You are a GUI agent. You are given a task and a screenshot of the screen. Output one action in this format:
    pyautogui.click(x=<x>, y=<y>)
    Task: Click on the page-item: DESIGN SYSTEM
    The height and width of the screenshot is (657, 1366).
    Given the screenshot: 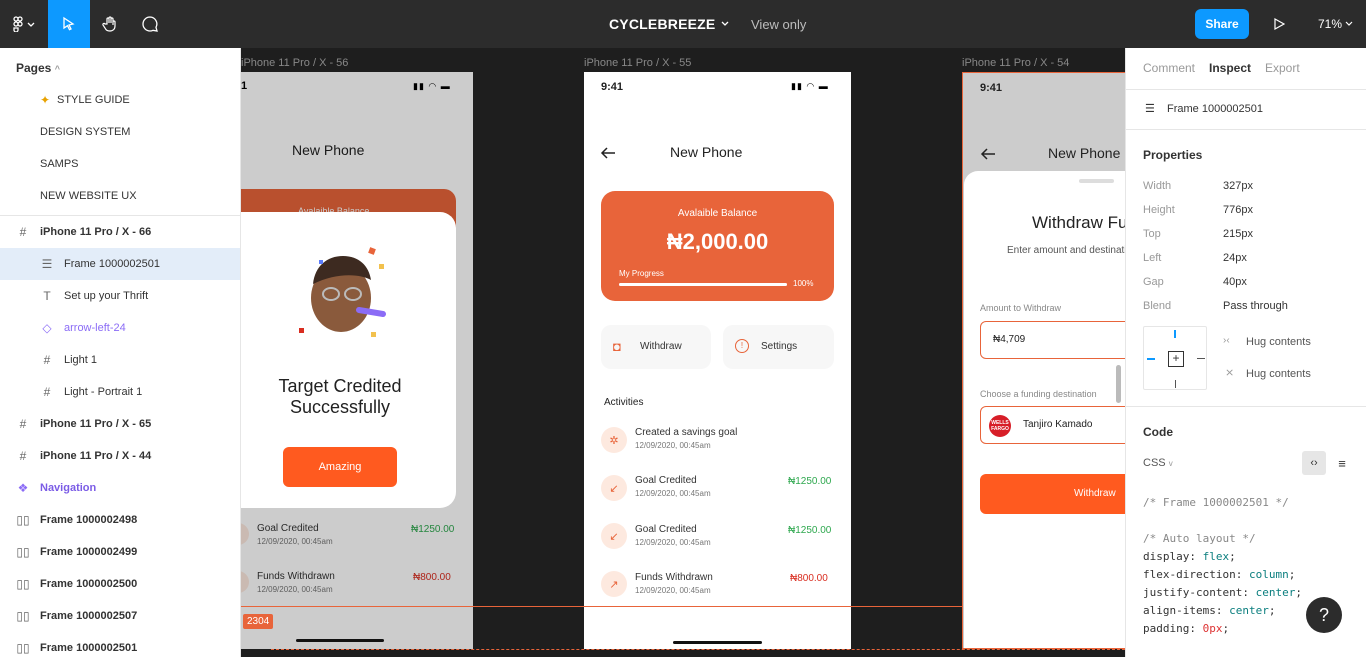 What is the action you would take?
    pyautogui.click(x=120, y=132)
    